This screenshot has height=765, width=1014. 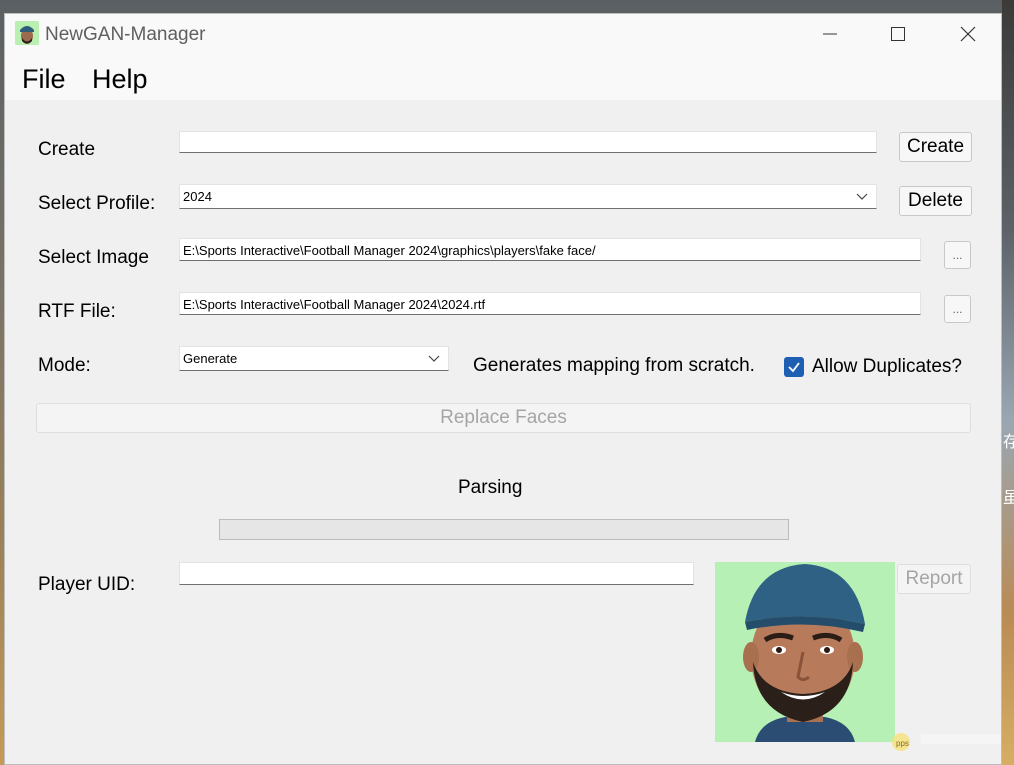 I want to click on window-title: NewGAN-Manager, so click(x=125, y=34).